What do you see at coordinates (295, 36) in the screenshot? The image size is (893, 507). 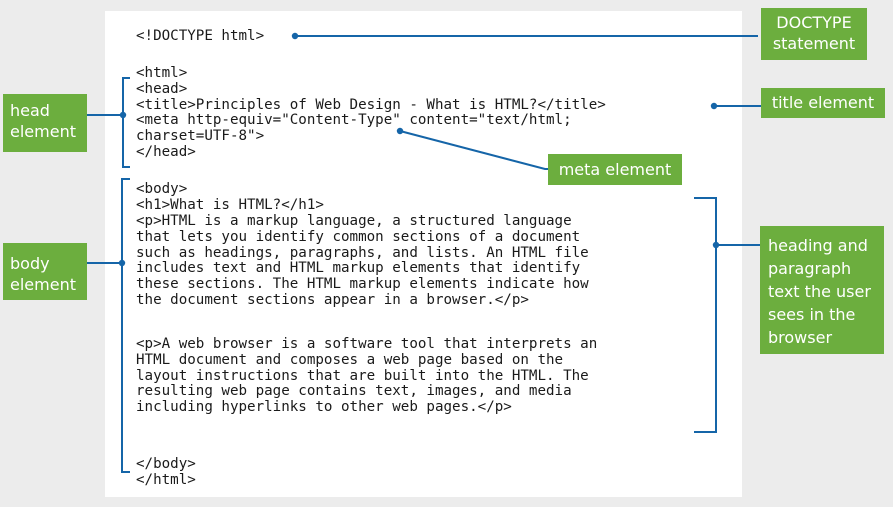 I see `doctype-dot` at bounding box center [295, 36].